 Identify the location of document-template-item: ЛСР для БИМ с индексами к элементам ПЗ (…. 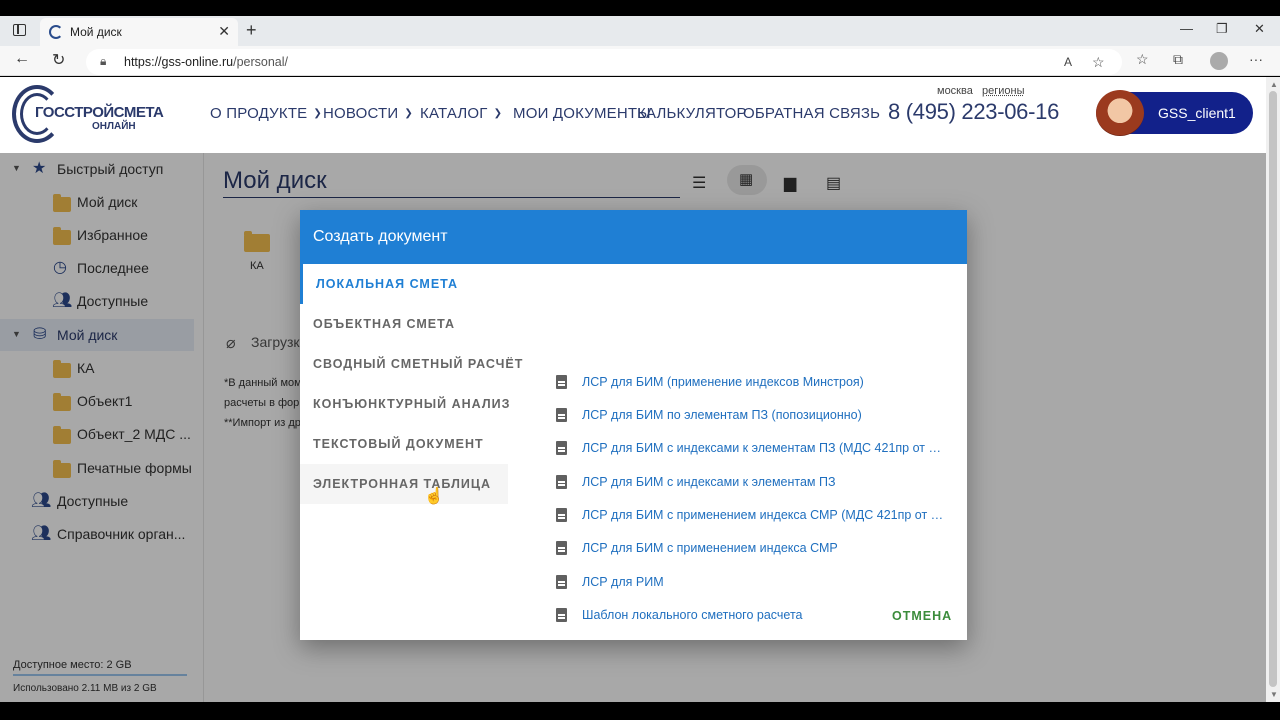
(756, 449).